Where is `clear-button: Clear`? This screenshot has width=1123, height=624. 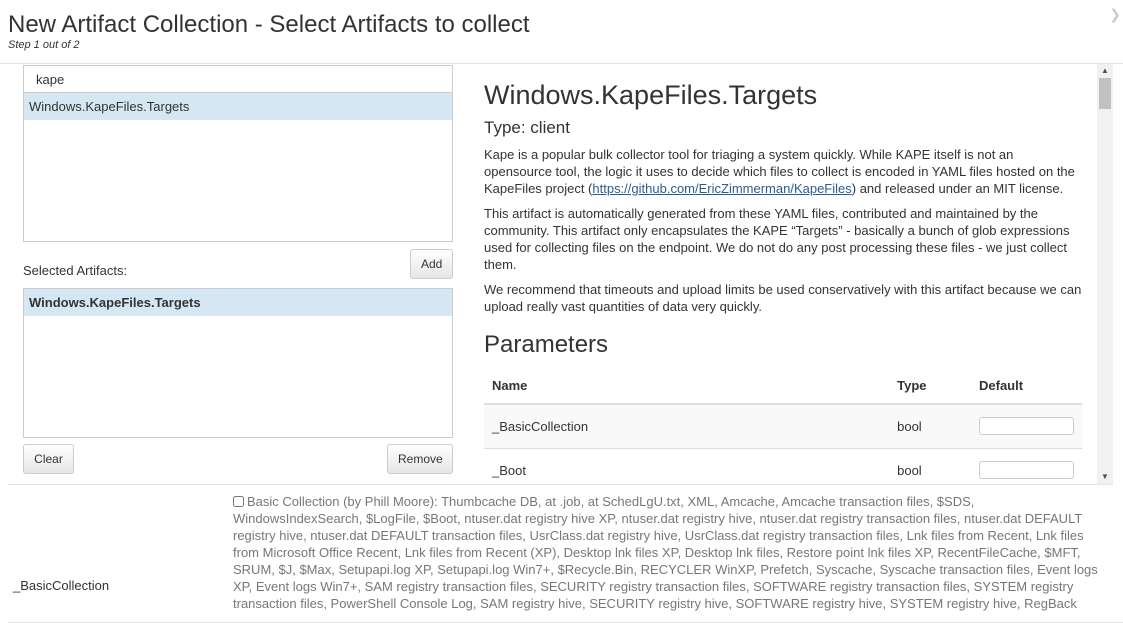
clear-button: Clear is located at coordinates (48, 459).